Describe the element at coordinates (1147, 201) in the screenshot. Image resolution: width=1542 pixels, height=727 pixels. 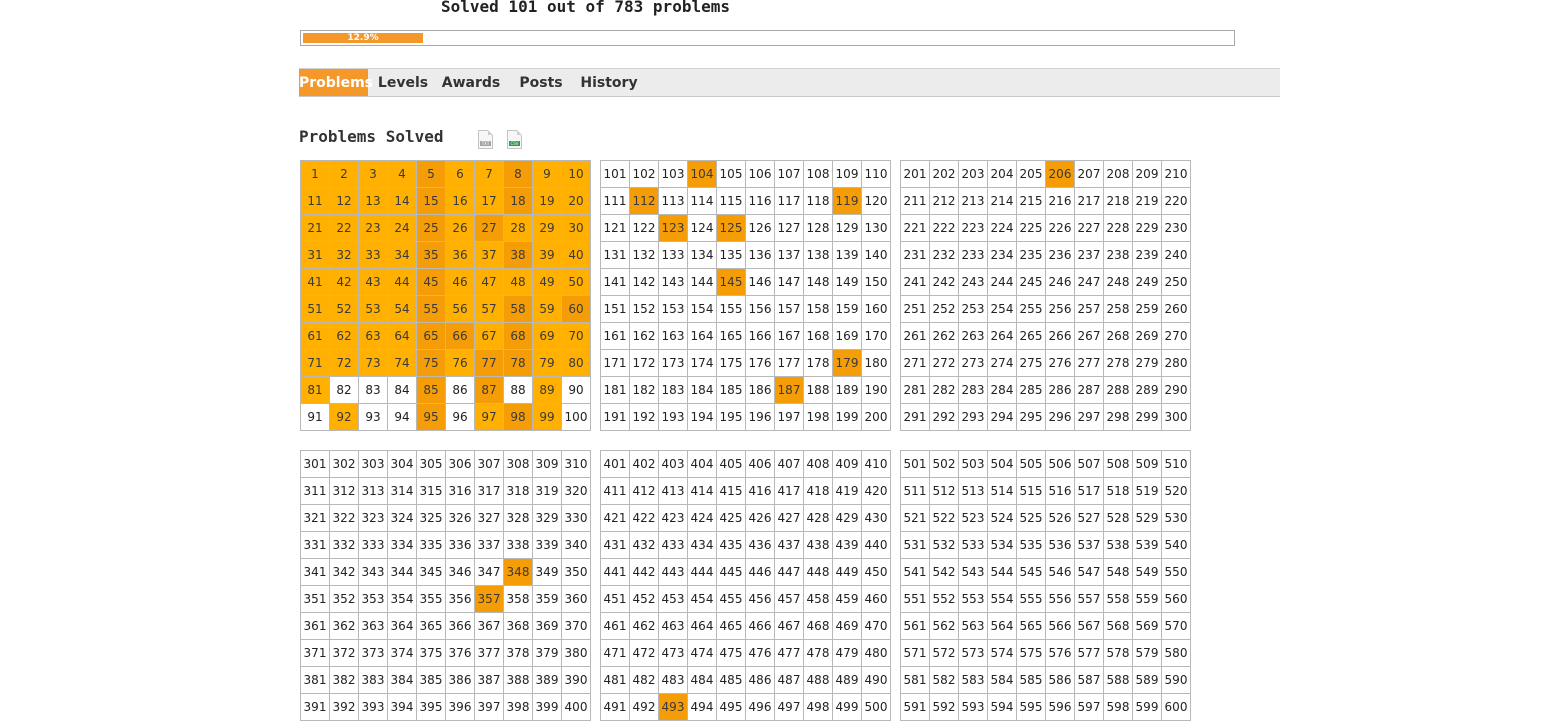
I see `problem-cell-219: 219` at that location.